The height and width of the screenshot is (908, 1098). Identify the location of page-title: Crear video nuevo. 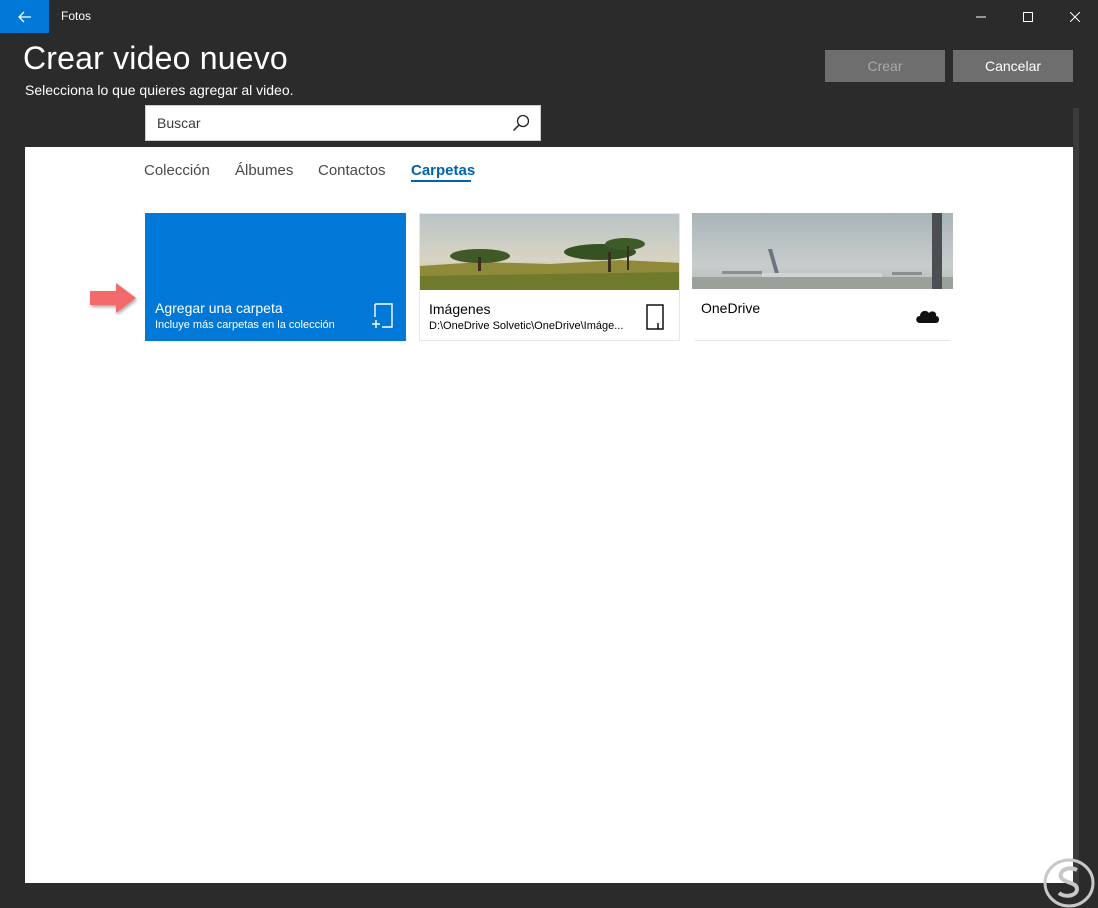
(155, 58).